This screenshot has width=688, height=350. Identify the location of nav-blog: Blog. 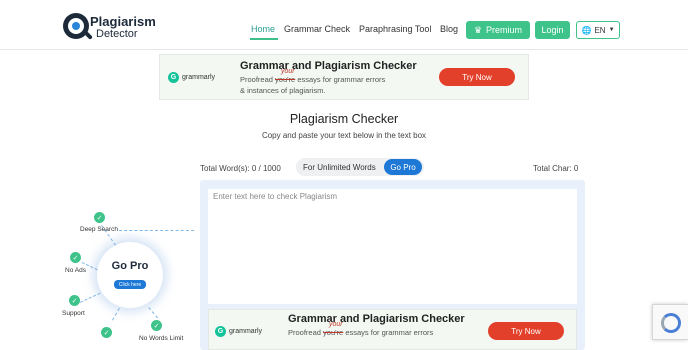
(449, 29).